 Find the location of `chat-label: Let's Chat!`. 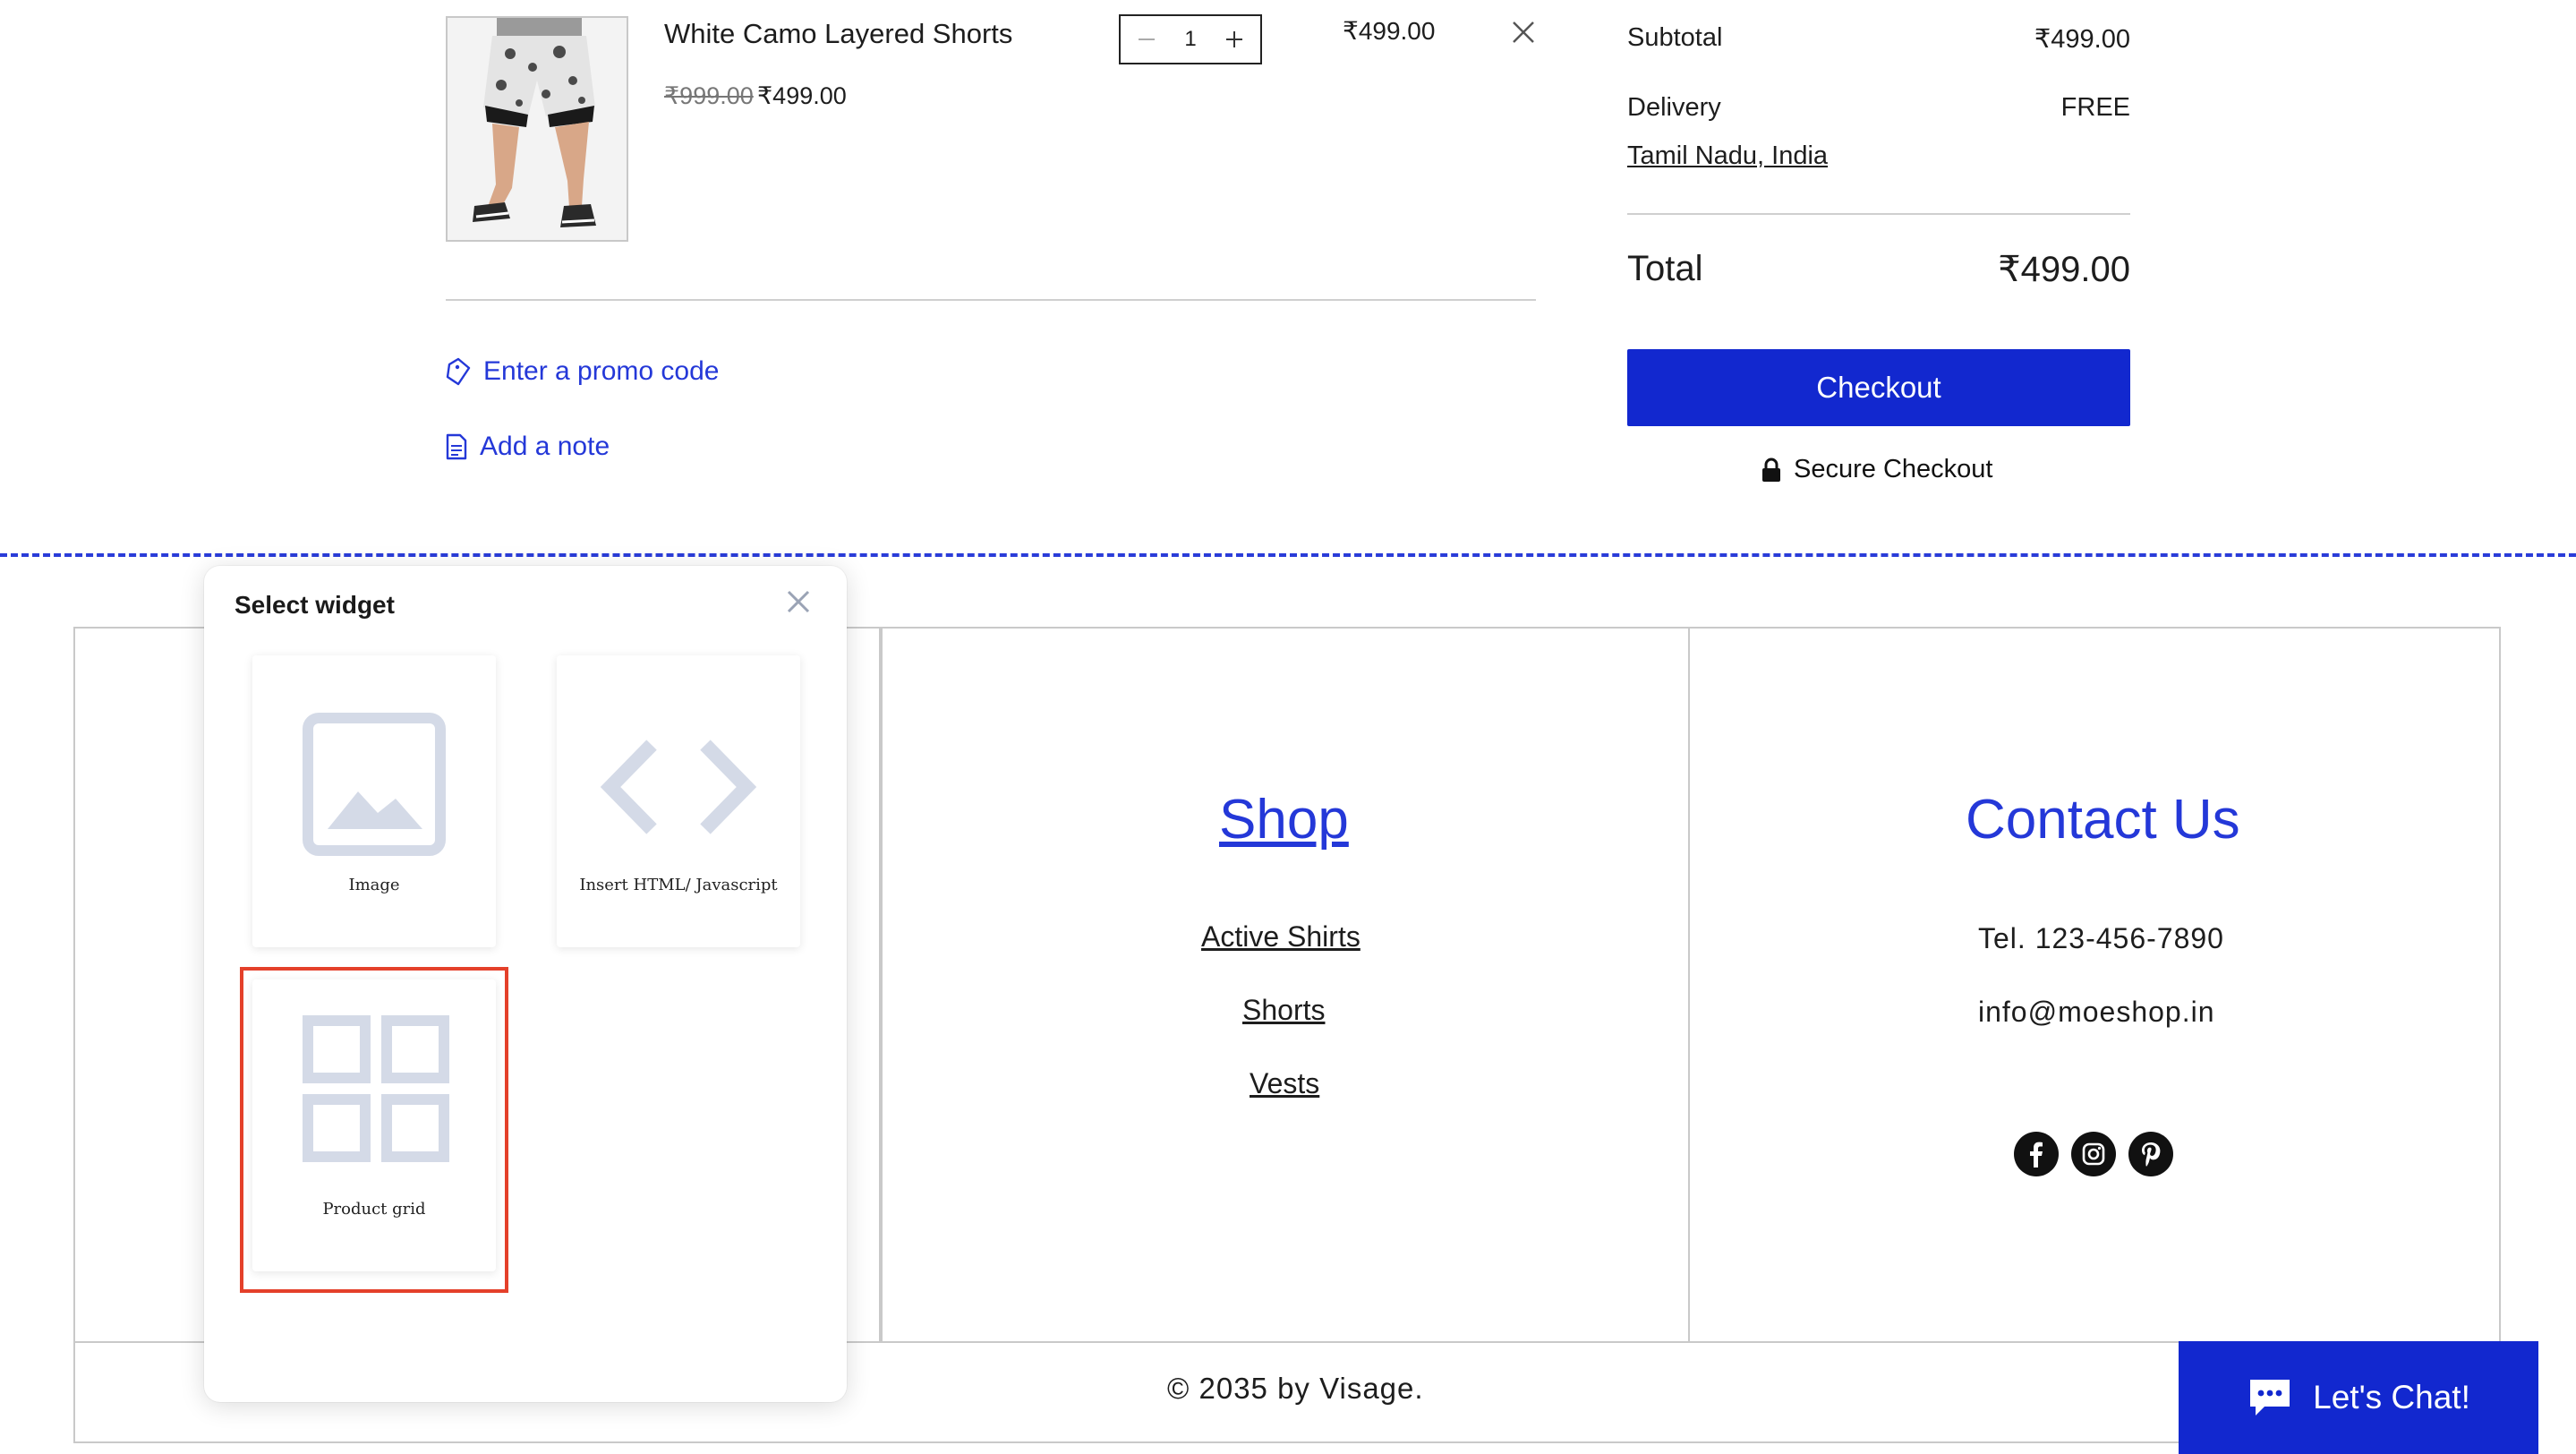

chat-label: Let's Chat! is located at coordinates (2391, 1397).